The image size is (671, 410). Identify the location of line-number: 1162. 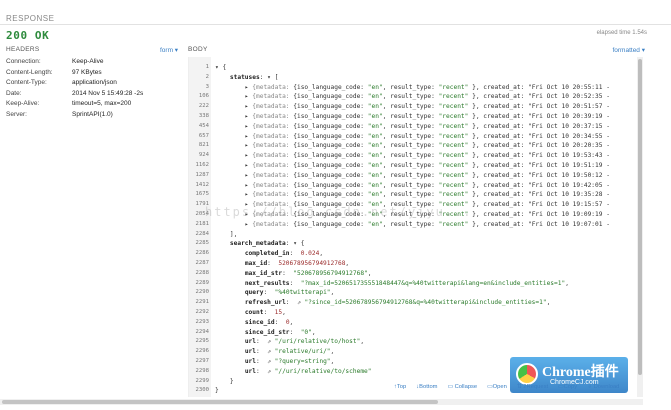
(202, 165).